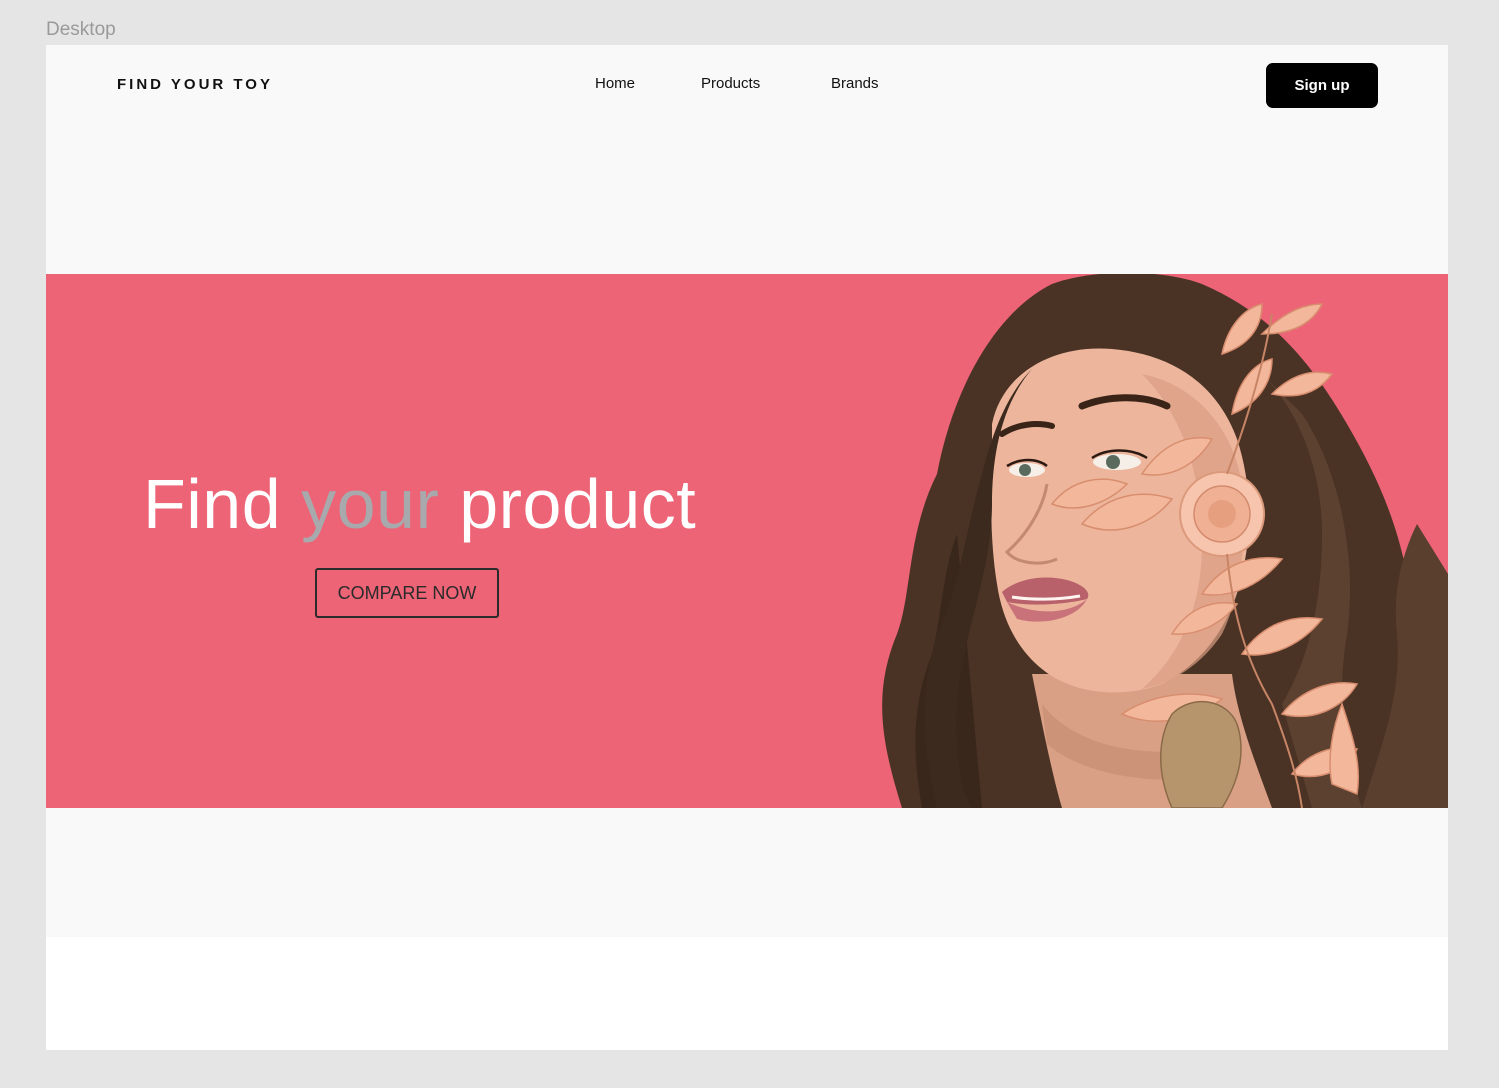  I want to click on below-hero-area, so click(747, 872).